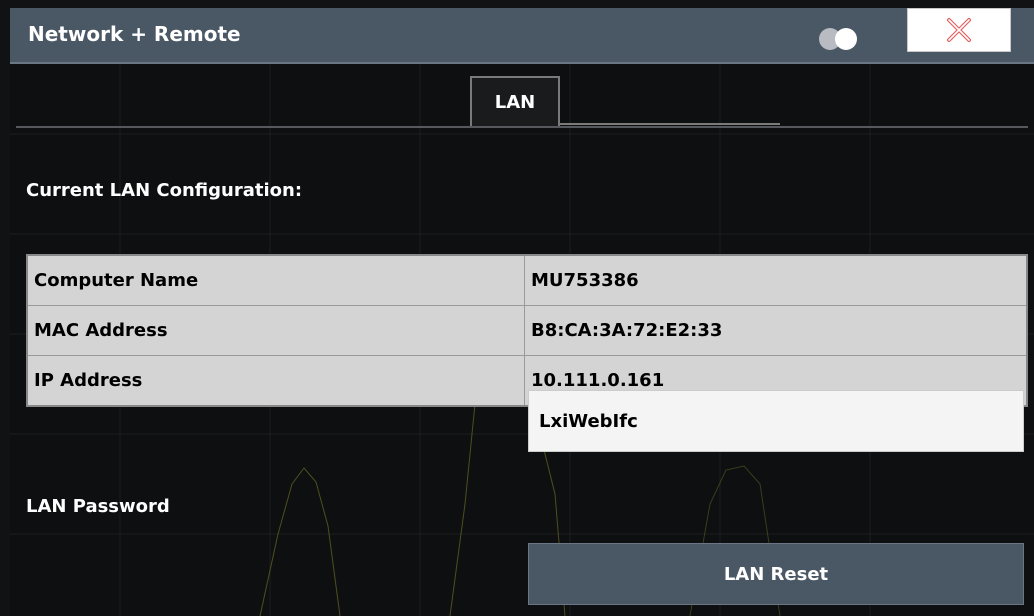 This screenshot has width=1034, height=616. Describe the element at coordinates (98, 506) in the screenshot. I see `lan-password-label: LAN Password` at that location.